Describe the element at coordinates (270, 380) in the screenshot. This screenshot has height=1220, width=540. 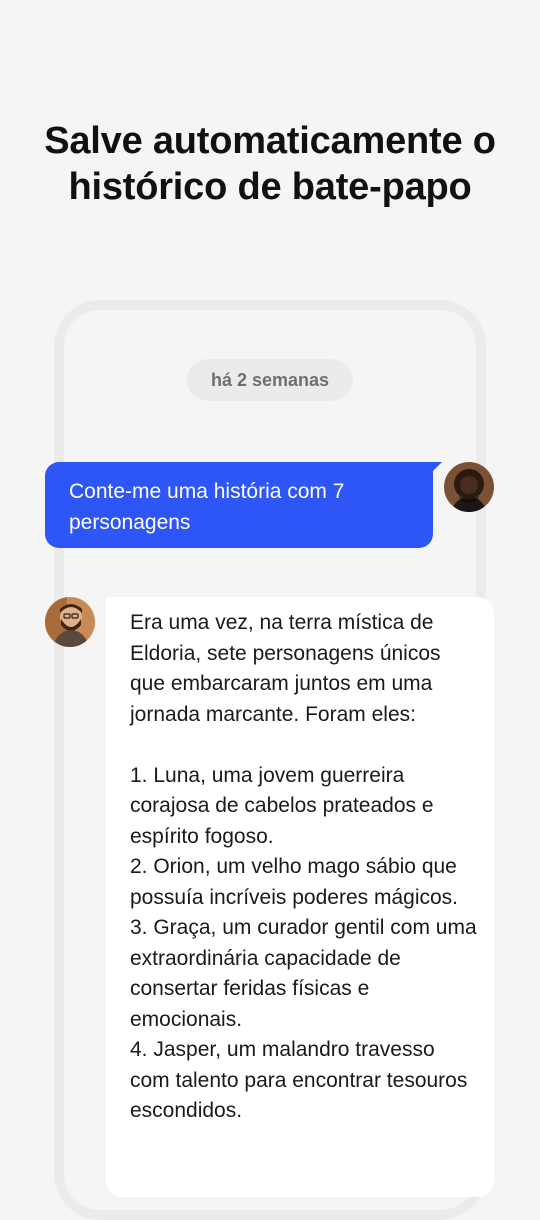
I see `timestamp-pill: há 2 semanas` at that location.